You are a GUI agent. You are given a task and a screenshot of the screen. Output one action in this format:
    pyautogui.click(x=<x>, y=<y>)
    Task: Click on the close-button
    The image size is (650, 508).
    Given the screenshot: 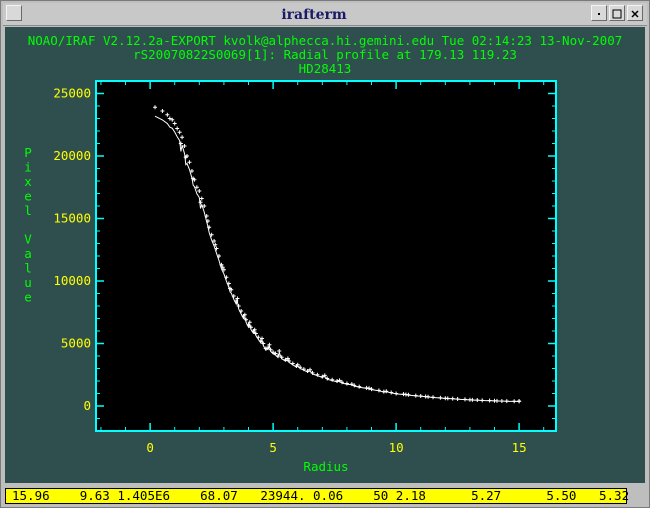 What is the action you would take?
    pyautogui.click(x=635, y=13)
    